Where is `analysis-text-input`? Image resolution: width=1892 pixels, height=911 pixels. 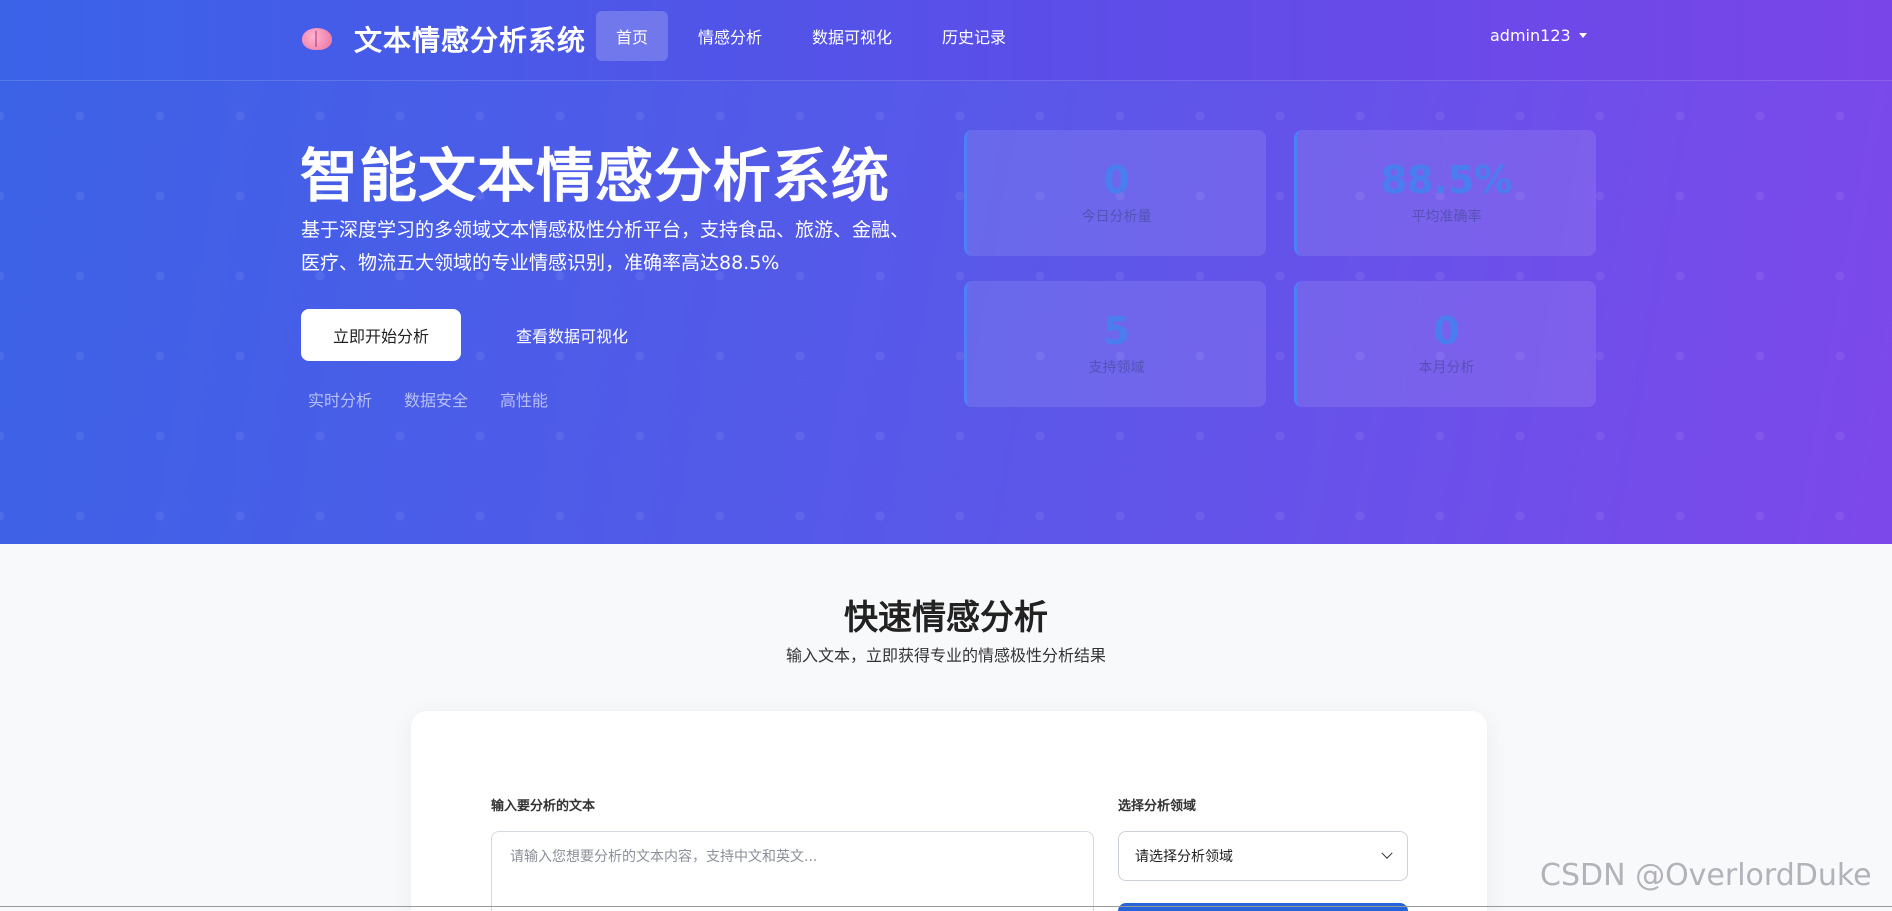 analysis-text-input is located at coordinates (792, 871).